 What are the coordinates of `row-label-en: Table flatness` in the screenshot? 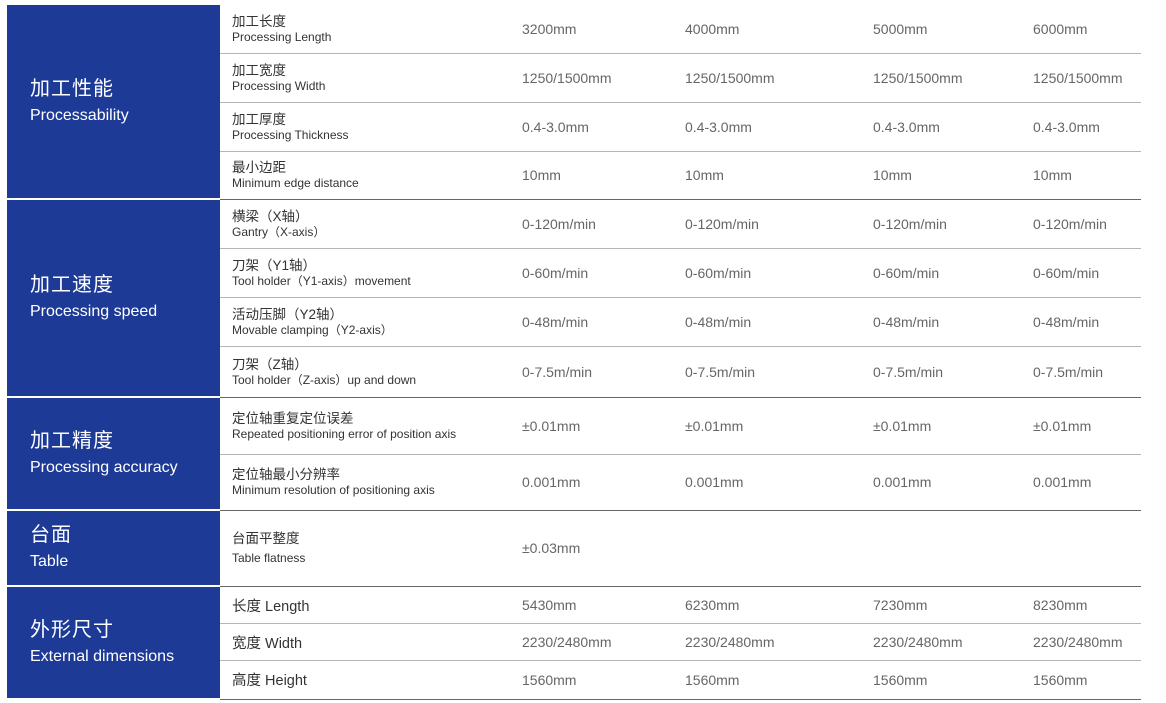 It's located at (269, 558).